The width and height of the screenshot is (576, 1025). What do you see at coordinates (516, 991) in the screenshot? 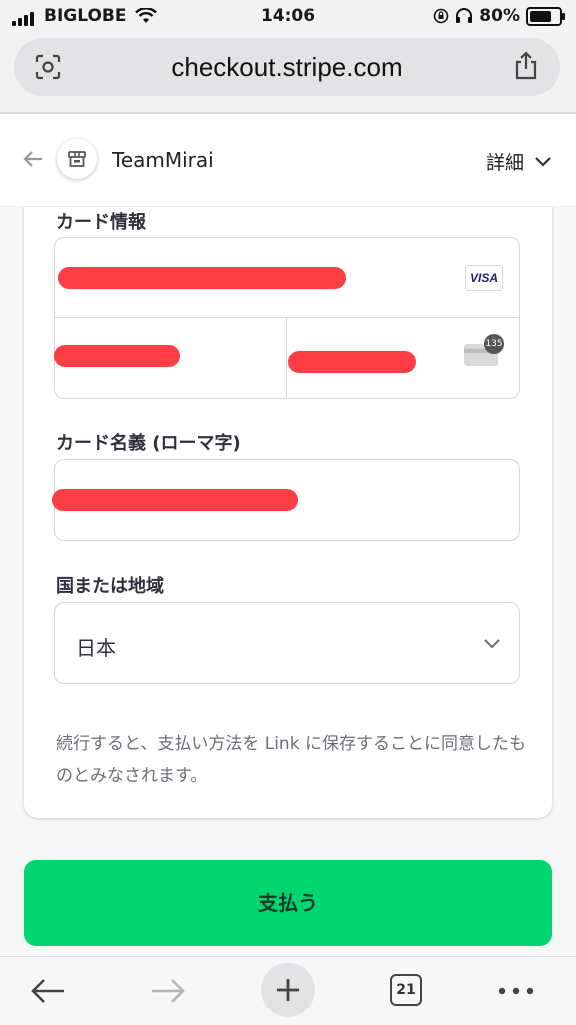
I see `more-options-icon` at bounding box center [516, 991].